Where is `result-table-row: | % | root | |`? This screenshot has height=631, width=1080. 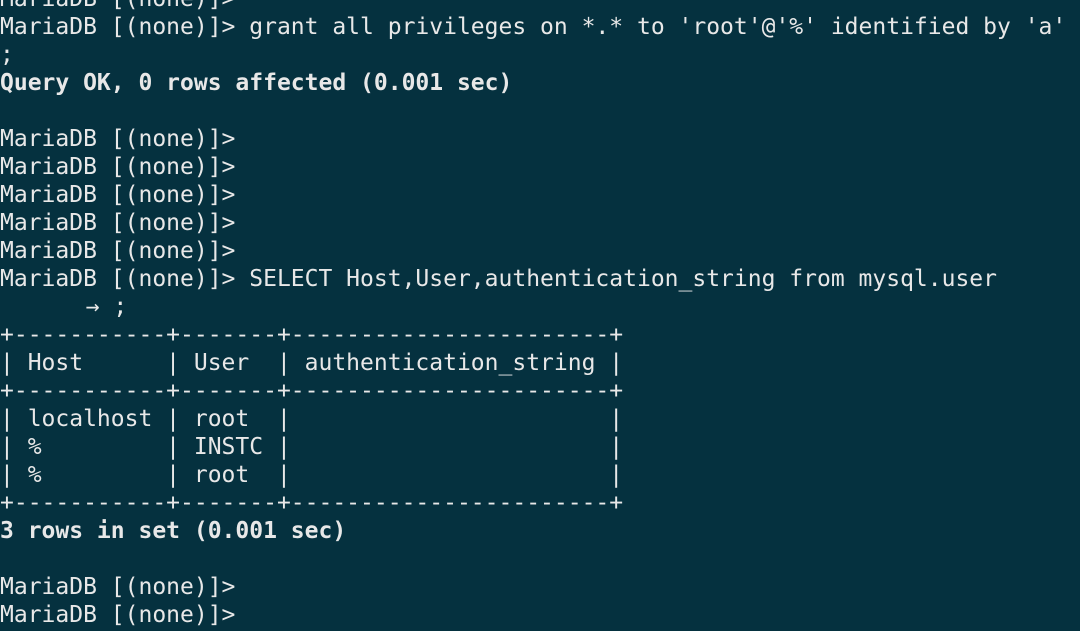
result-table-row: | % | root | | is located at coordinates (312, 475).